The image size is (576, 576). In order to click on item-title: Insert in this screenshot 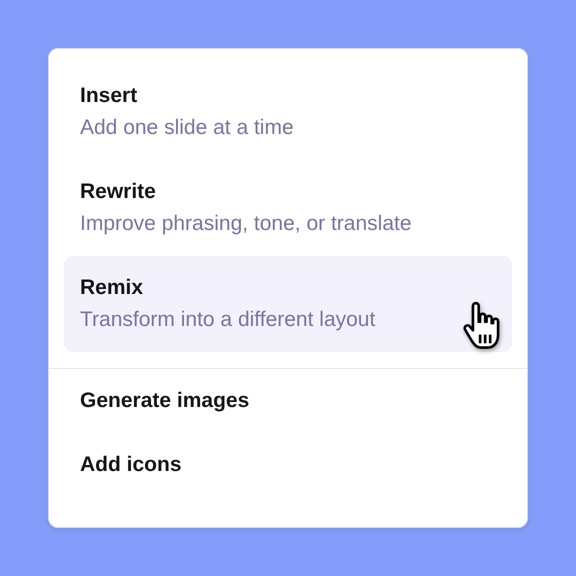, I will do `click(109, 96)`.